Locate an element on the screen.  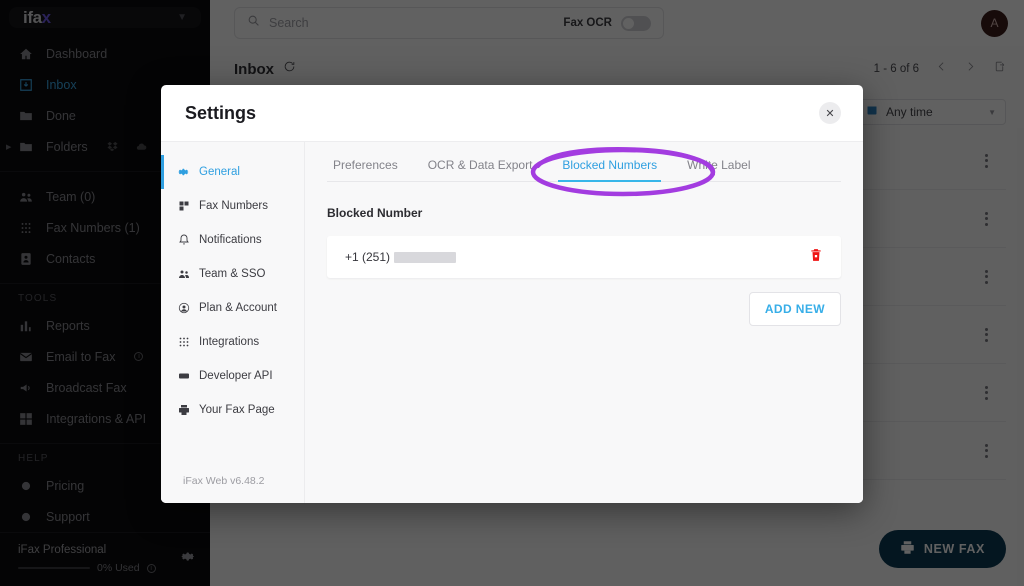
blocked-number-row: +1 (251) is located at coordinates (584, 257).